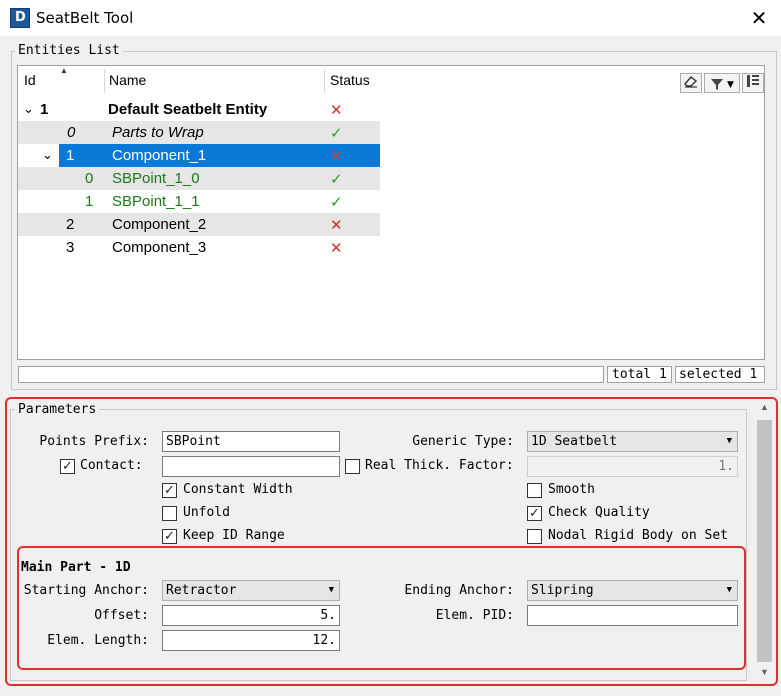  Describe the element at coordinates (156, 178) in the screenshot. I see `row-name: SBPoint_1_0` at that location.